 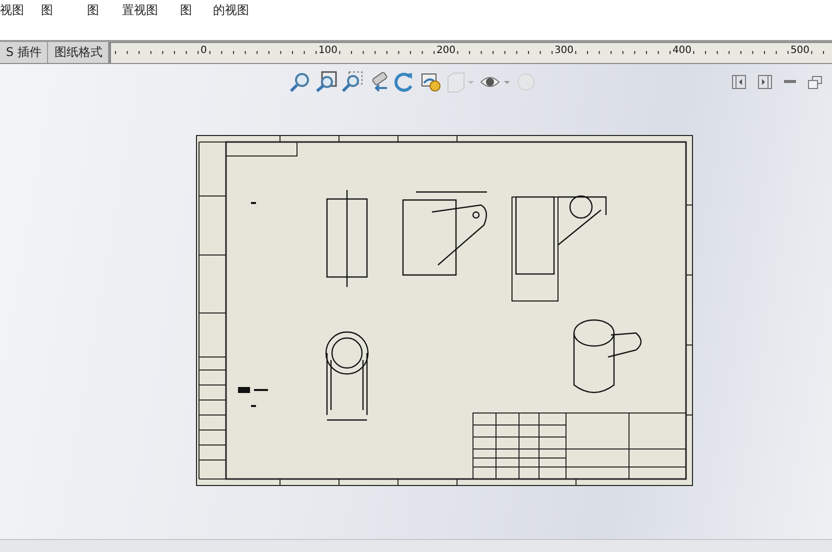 I want to click on ribbon-label: 的视图, so click(x=231, y=10).